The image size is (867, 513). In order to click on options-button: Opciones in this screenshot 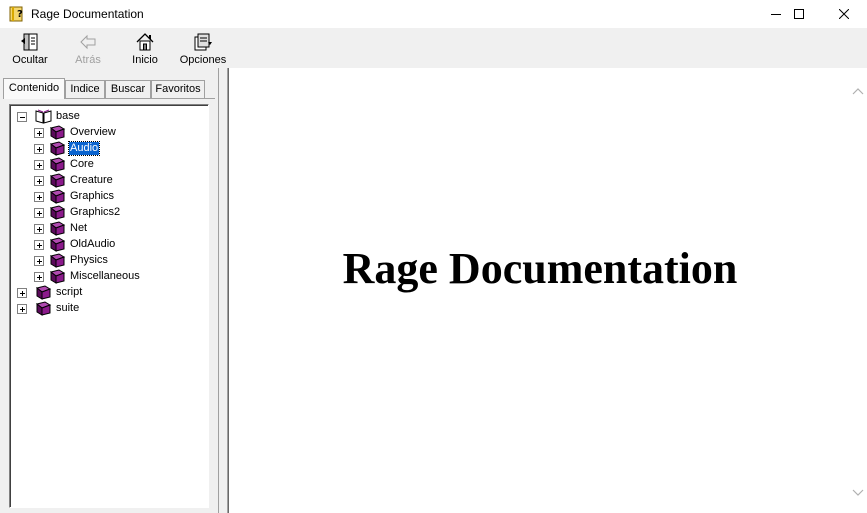, I will do `click(203, 49)`.